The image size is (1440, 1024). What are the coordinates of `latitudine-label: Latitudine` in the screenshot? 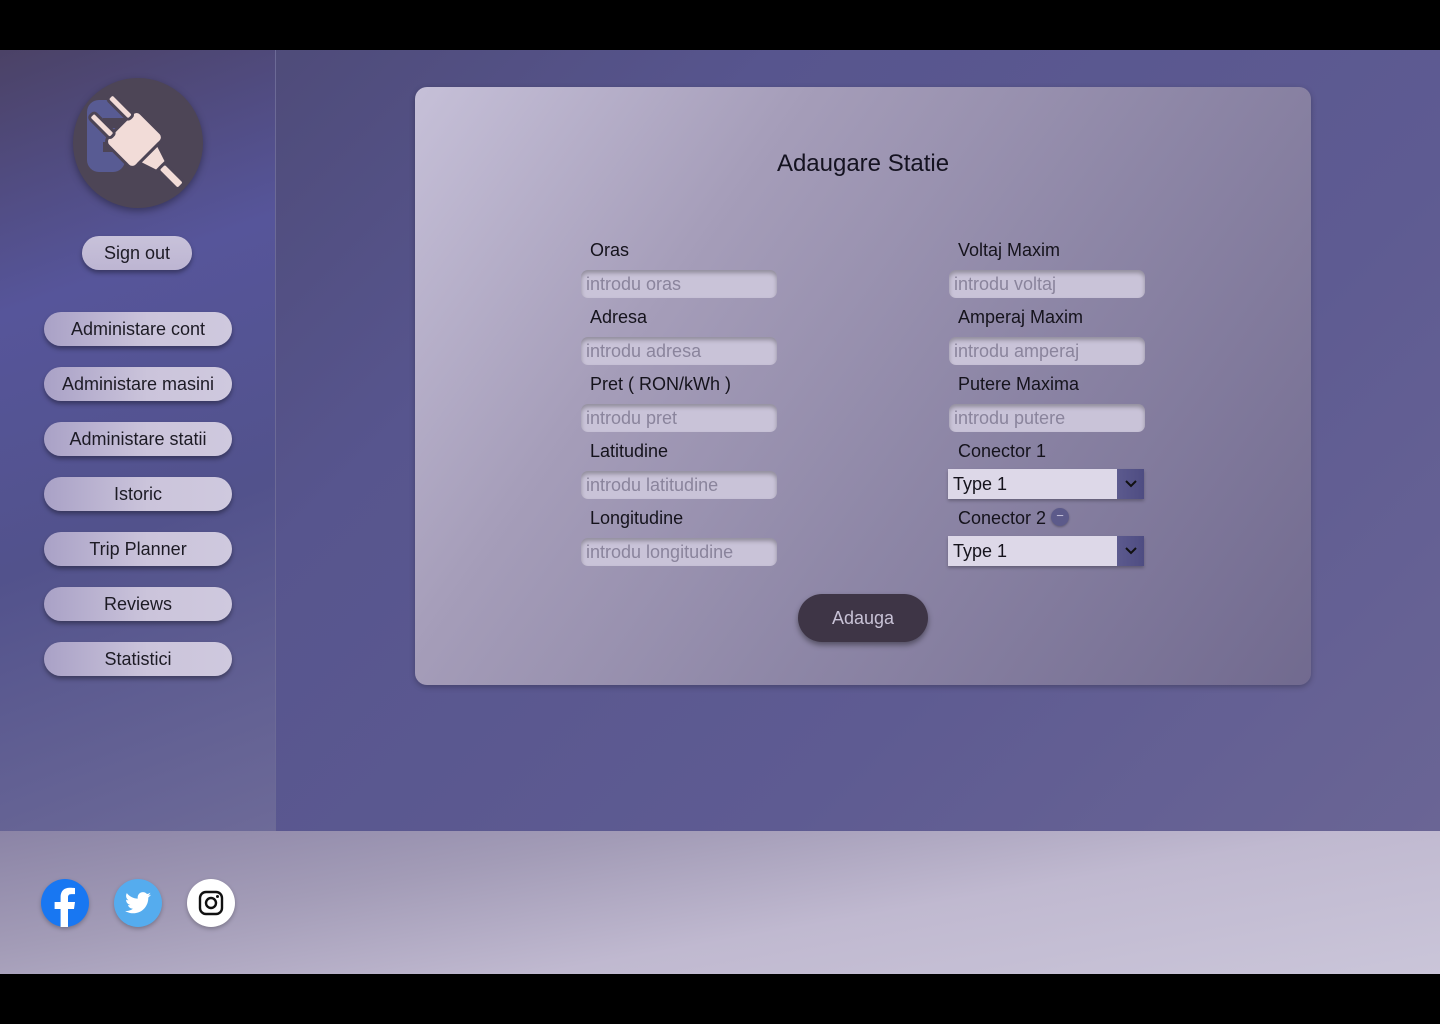 It's located at (629, 451).